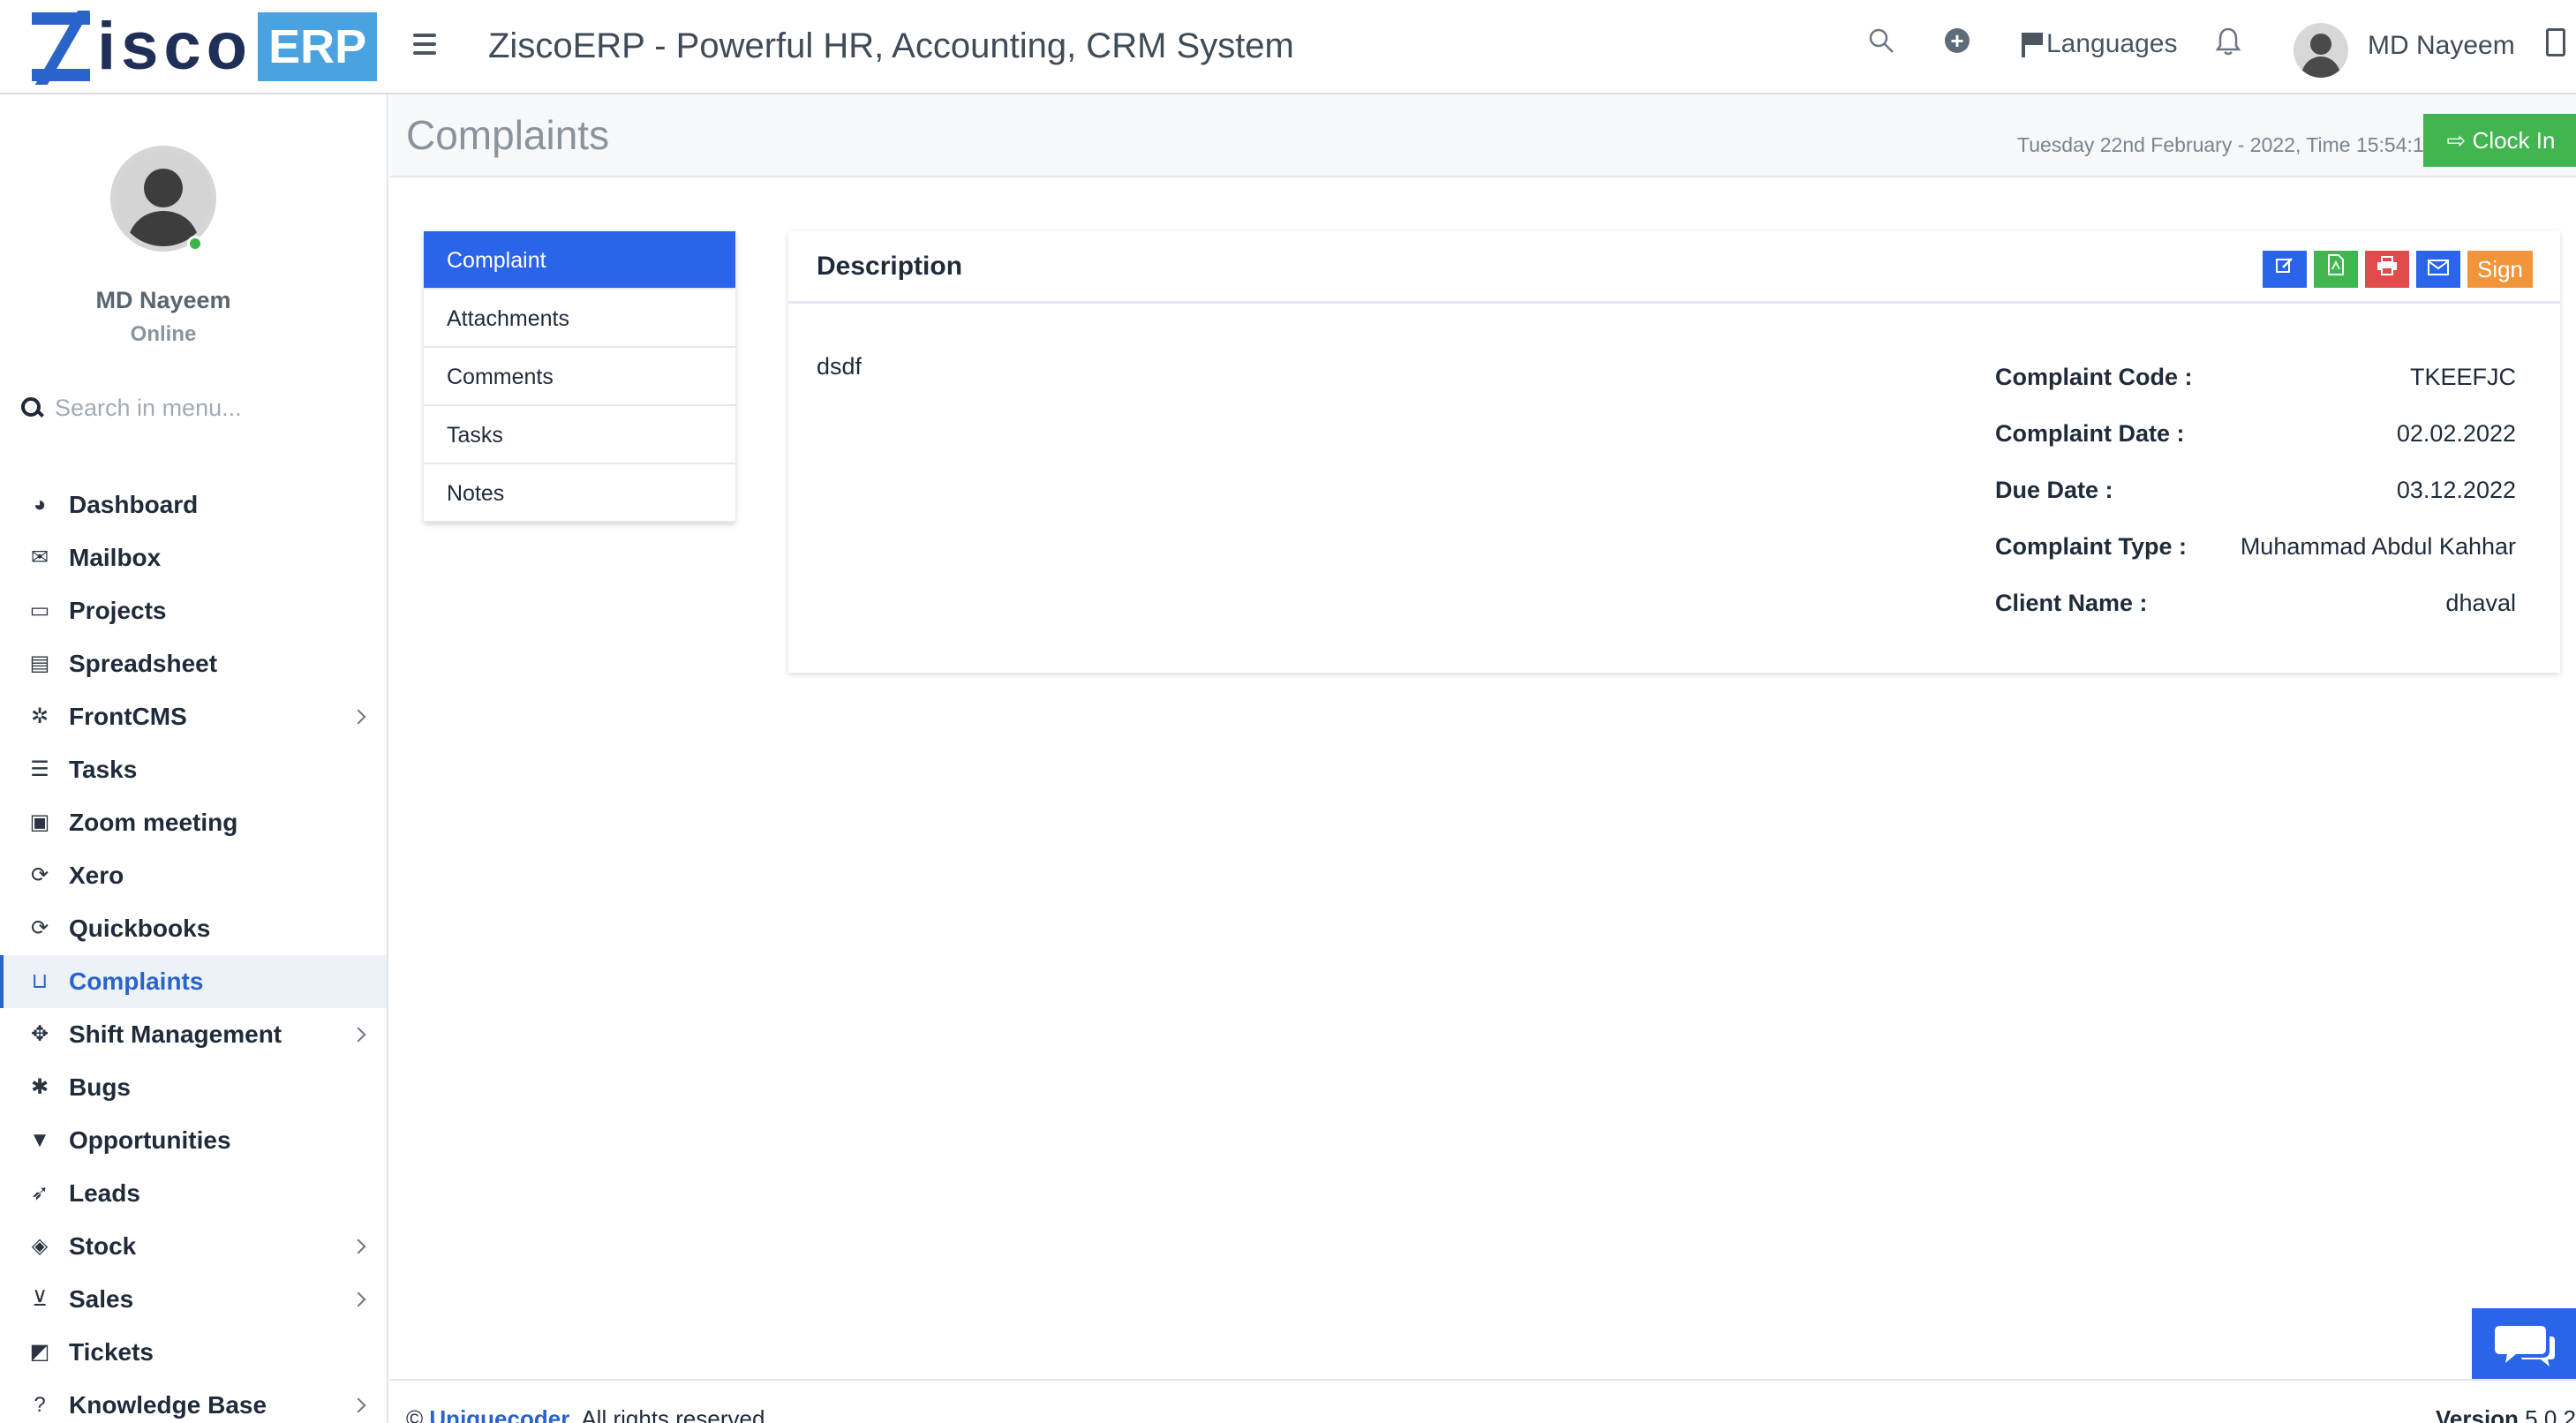  What do you see at coordinates (40, 663) in the screenshot?
I see `spreadsheet-icon: ▤` at bounding box center [40, 663].